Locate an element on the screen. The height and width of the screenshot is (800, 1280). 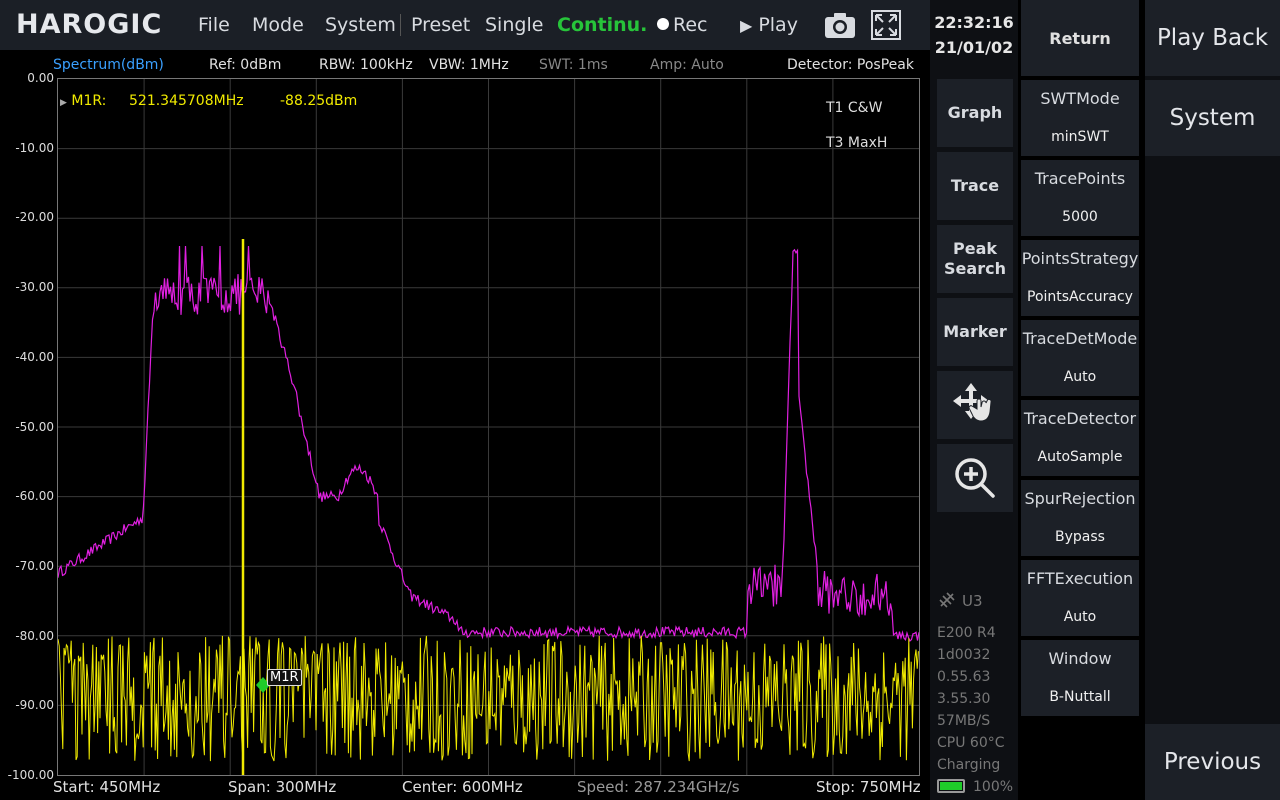
fullscreen-icon is located at coordinates (886, 27).